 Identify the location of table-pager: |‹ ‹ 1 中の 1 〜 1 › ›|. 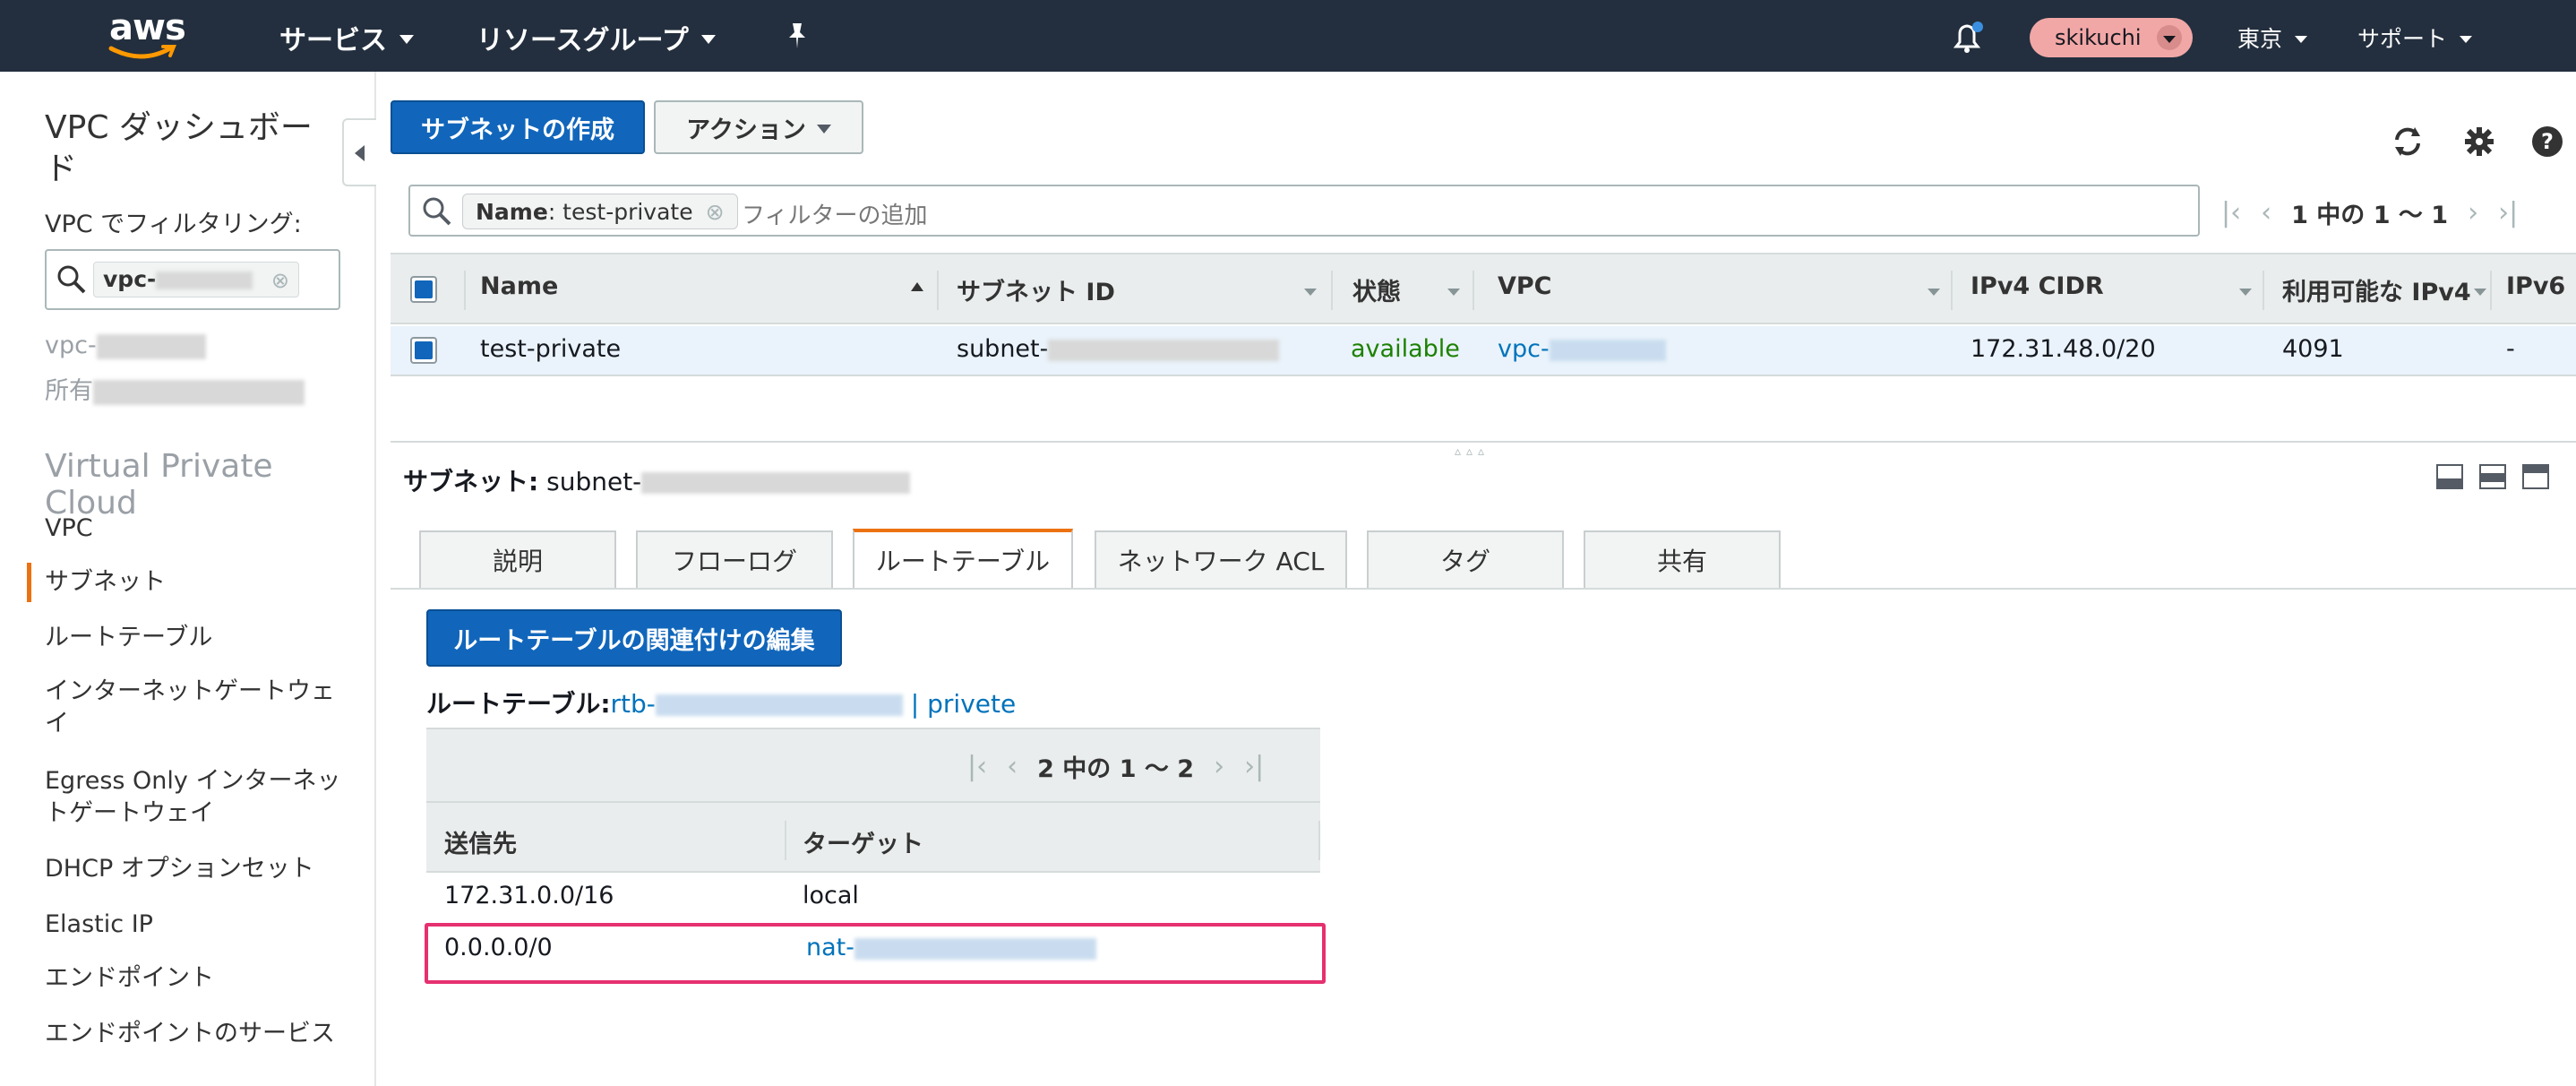
(2369, 212).